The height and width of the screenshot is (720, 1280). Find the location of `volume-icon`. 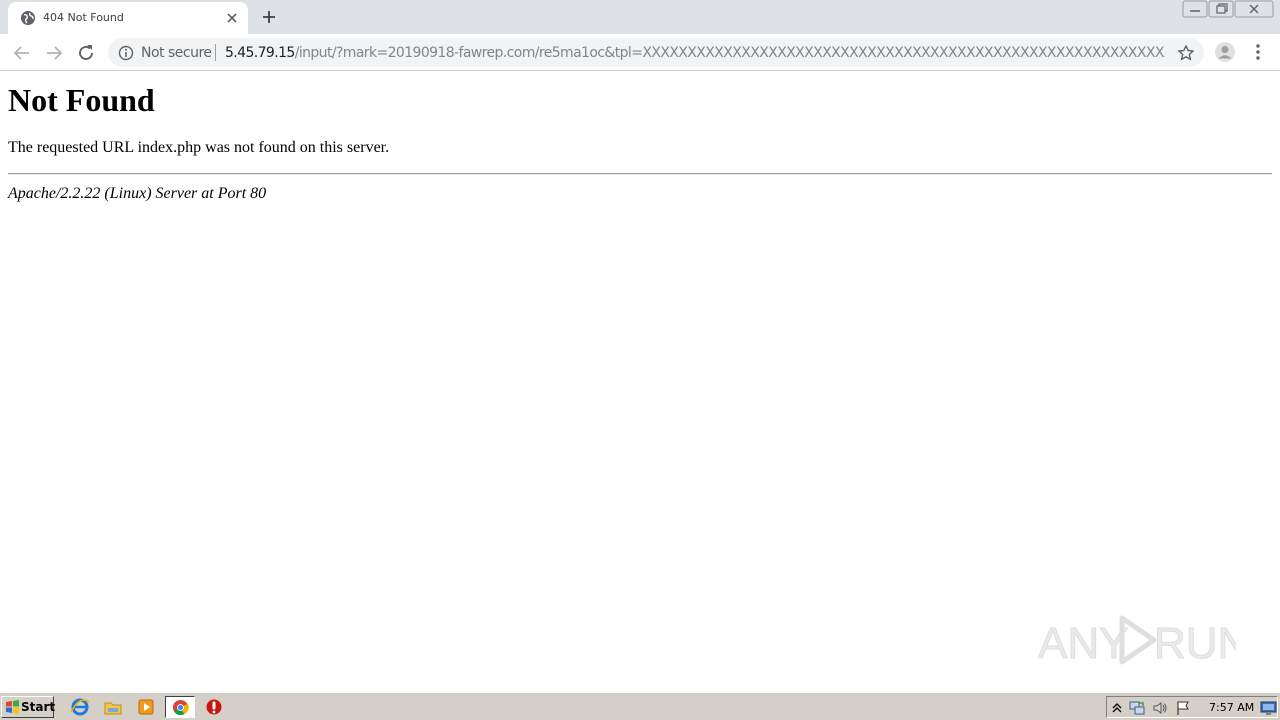

volume-icon is located at coordinates (1160, 708).